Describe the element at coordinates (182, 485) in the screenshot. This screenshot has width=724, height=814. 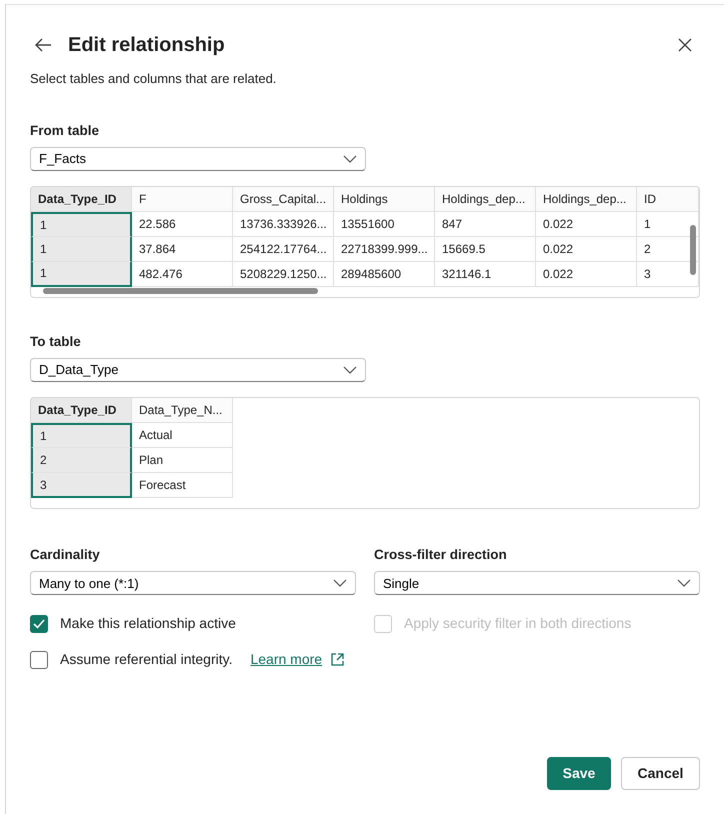
I see `table-cell: Forecast` at that location.